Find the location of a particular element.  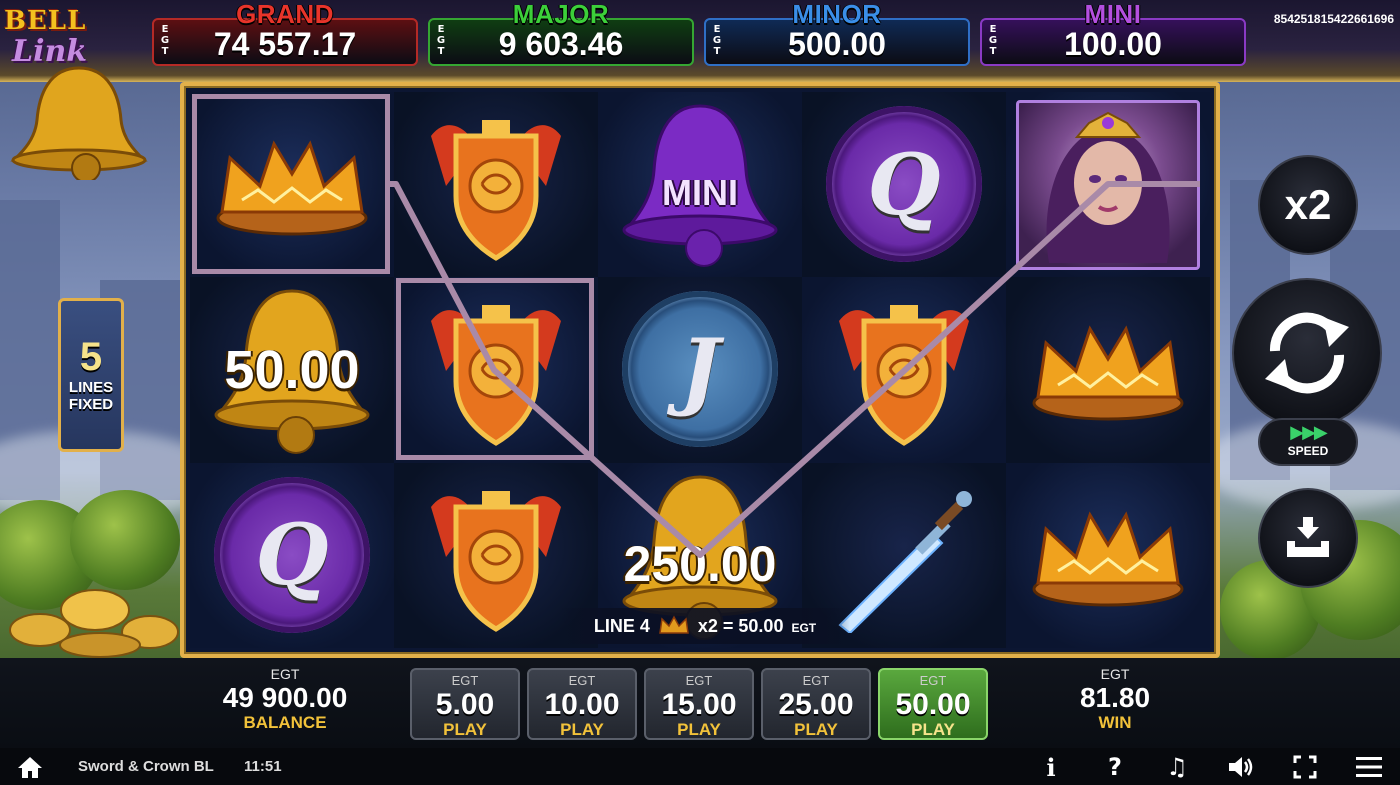

line-win-banner: LINE 4 x2 = 50.00 EGT is located at coordinates (705, 626).